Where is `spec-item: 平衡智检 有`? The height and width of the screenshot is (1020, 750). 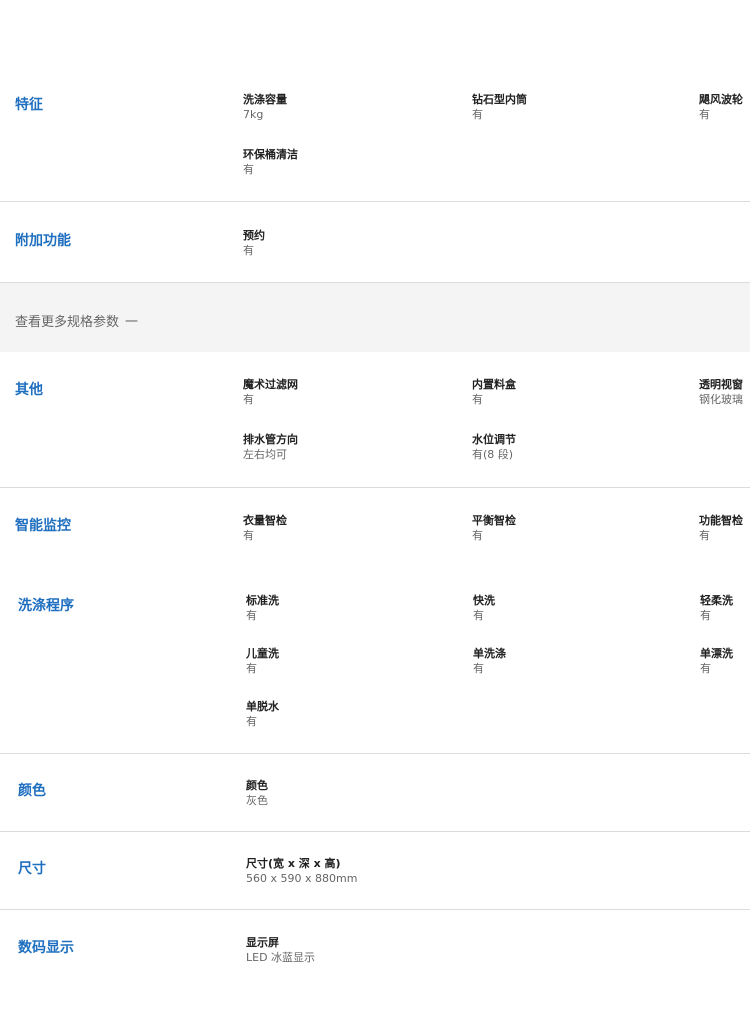
spec-item: 平衡智检 有 is located at coordinates (494, 528).